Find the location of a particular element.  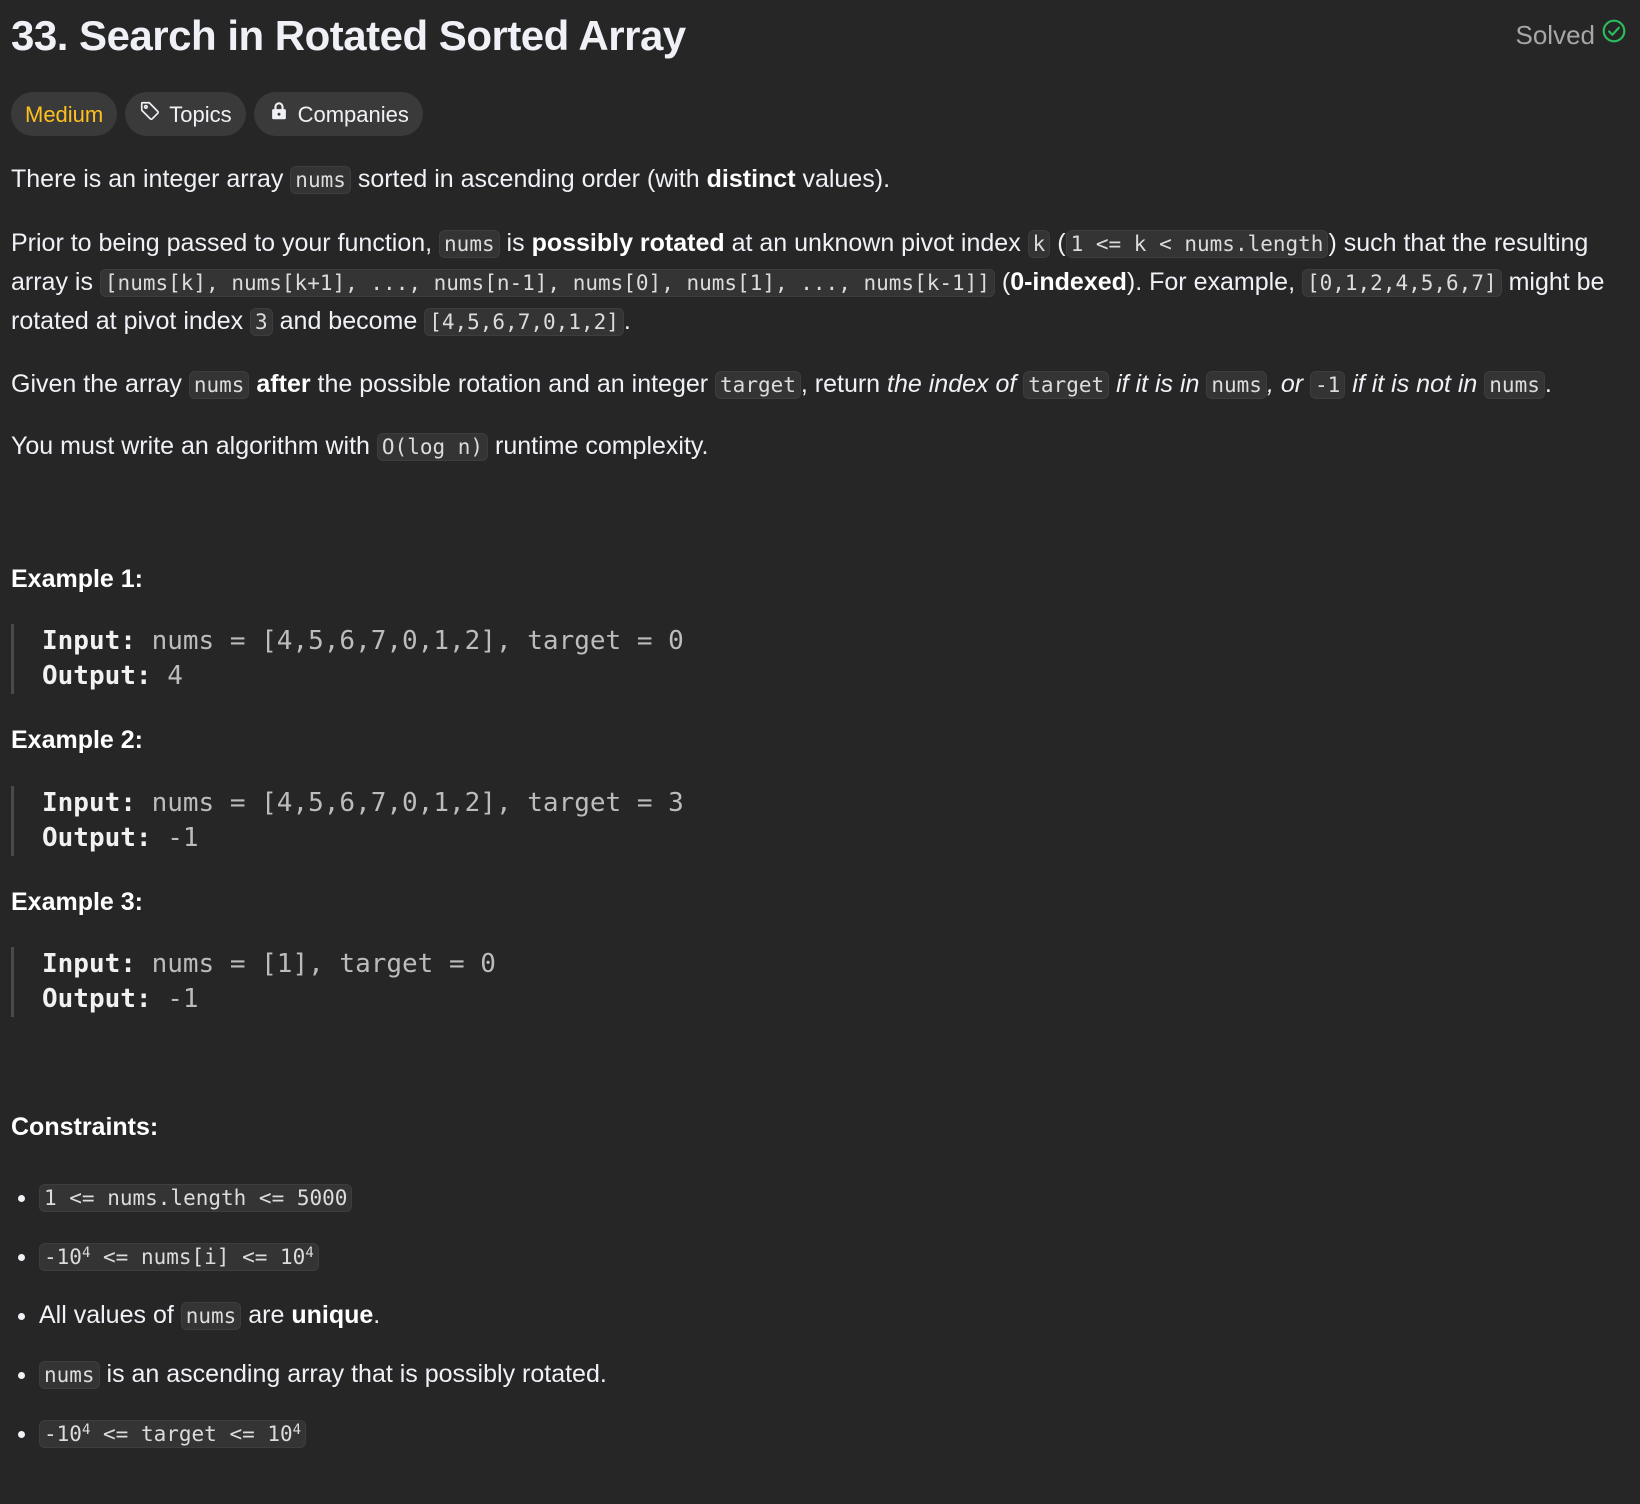

bold-text: after is located at coordinates (283, 383).